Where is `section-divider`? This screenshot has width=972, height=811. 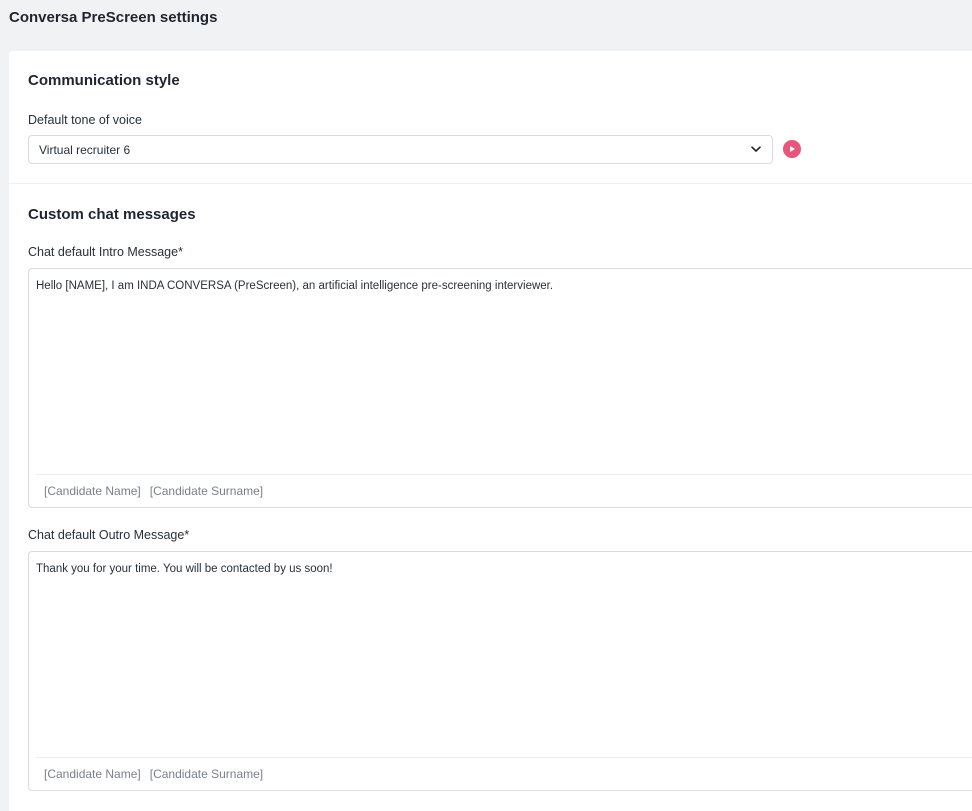 section-divider is located at coordinates (490, 183).